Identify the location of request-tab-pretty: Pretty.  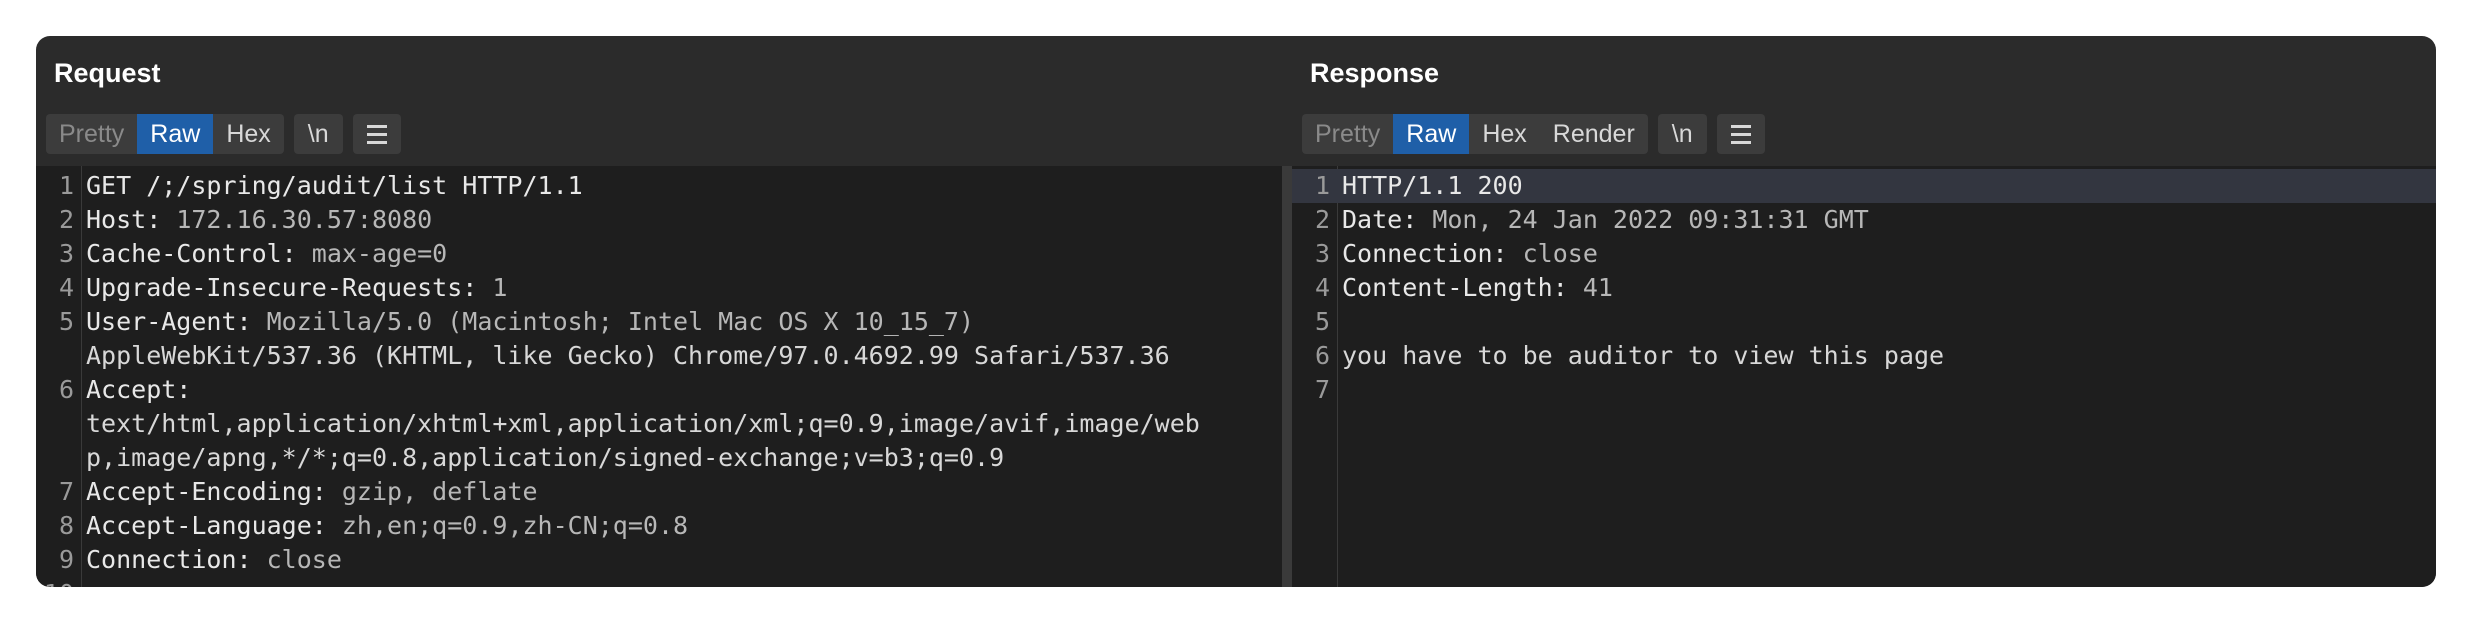
(91, 134).